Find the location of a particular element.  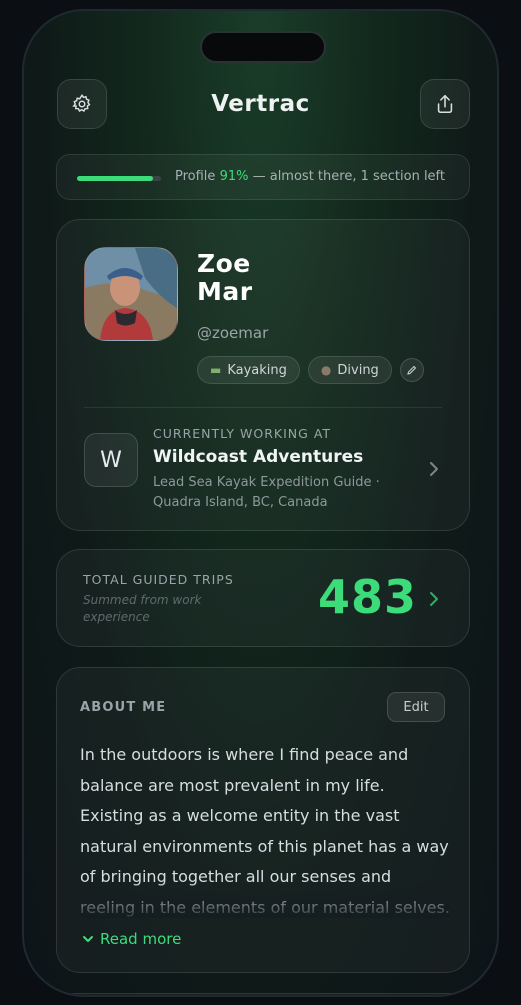

dynamic-island is located at coordinates (263, 47).